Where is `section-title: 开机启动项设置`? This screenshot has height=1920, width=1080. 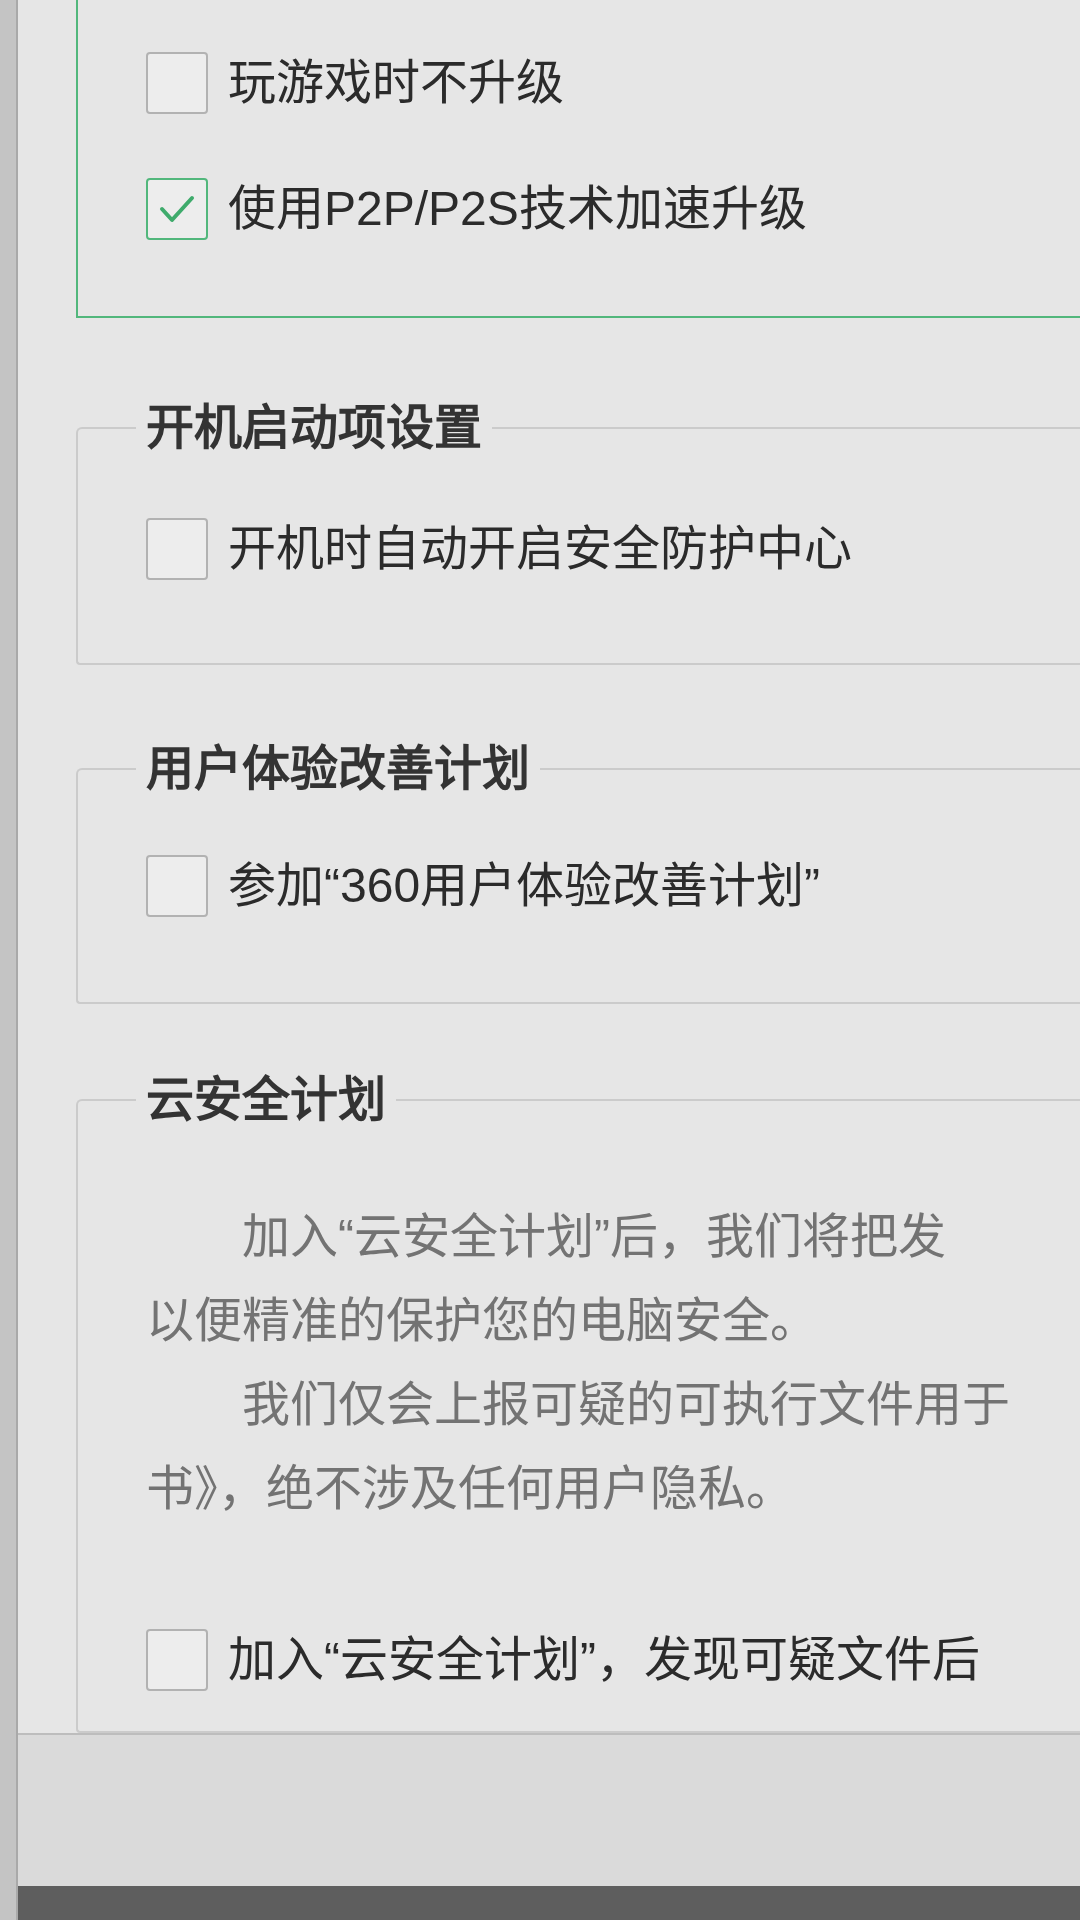 section-title: 开机启动项设置 is located at coordinates (314, 428).